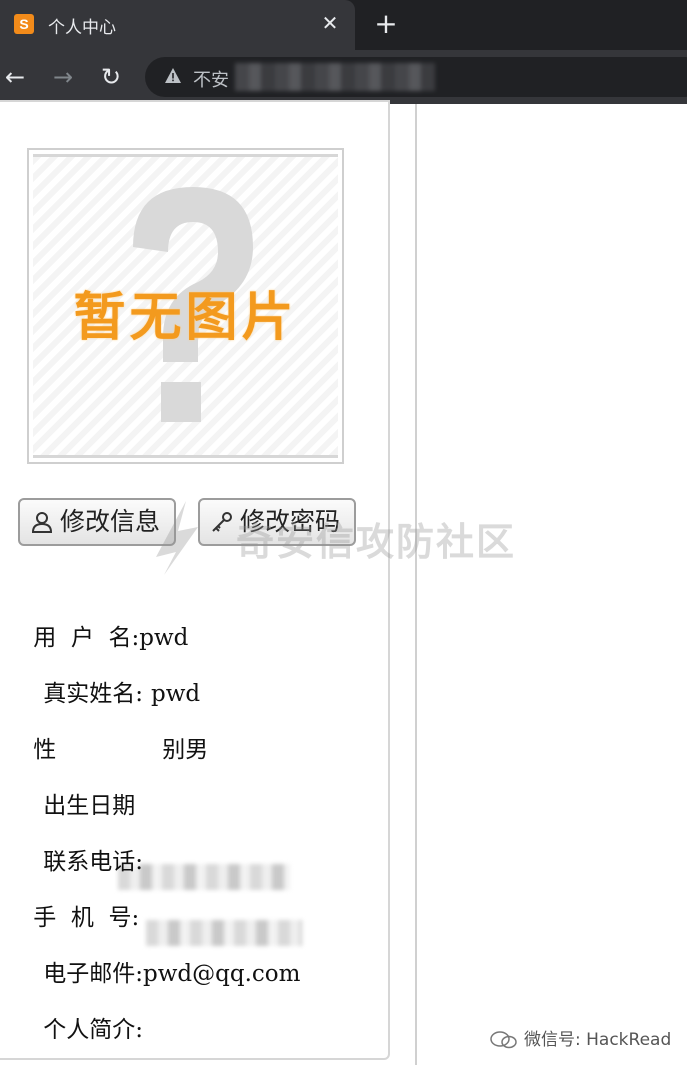 The height and width of the screenshot is (1070, 687). Describe the element at coordinates (86, 638) in the screenshot. I see `username-label: 用 户 名:` at that location.